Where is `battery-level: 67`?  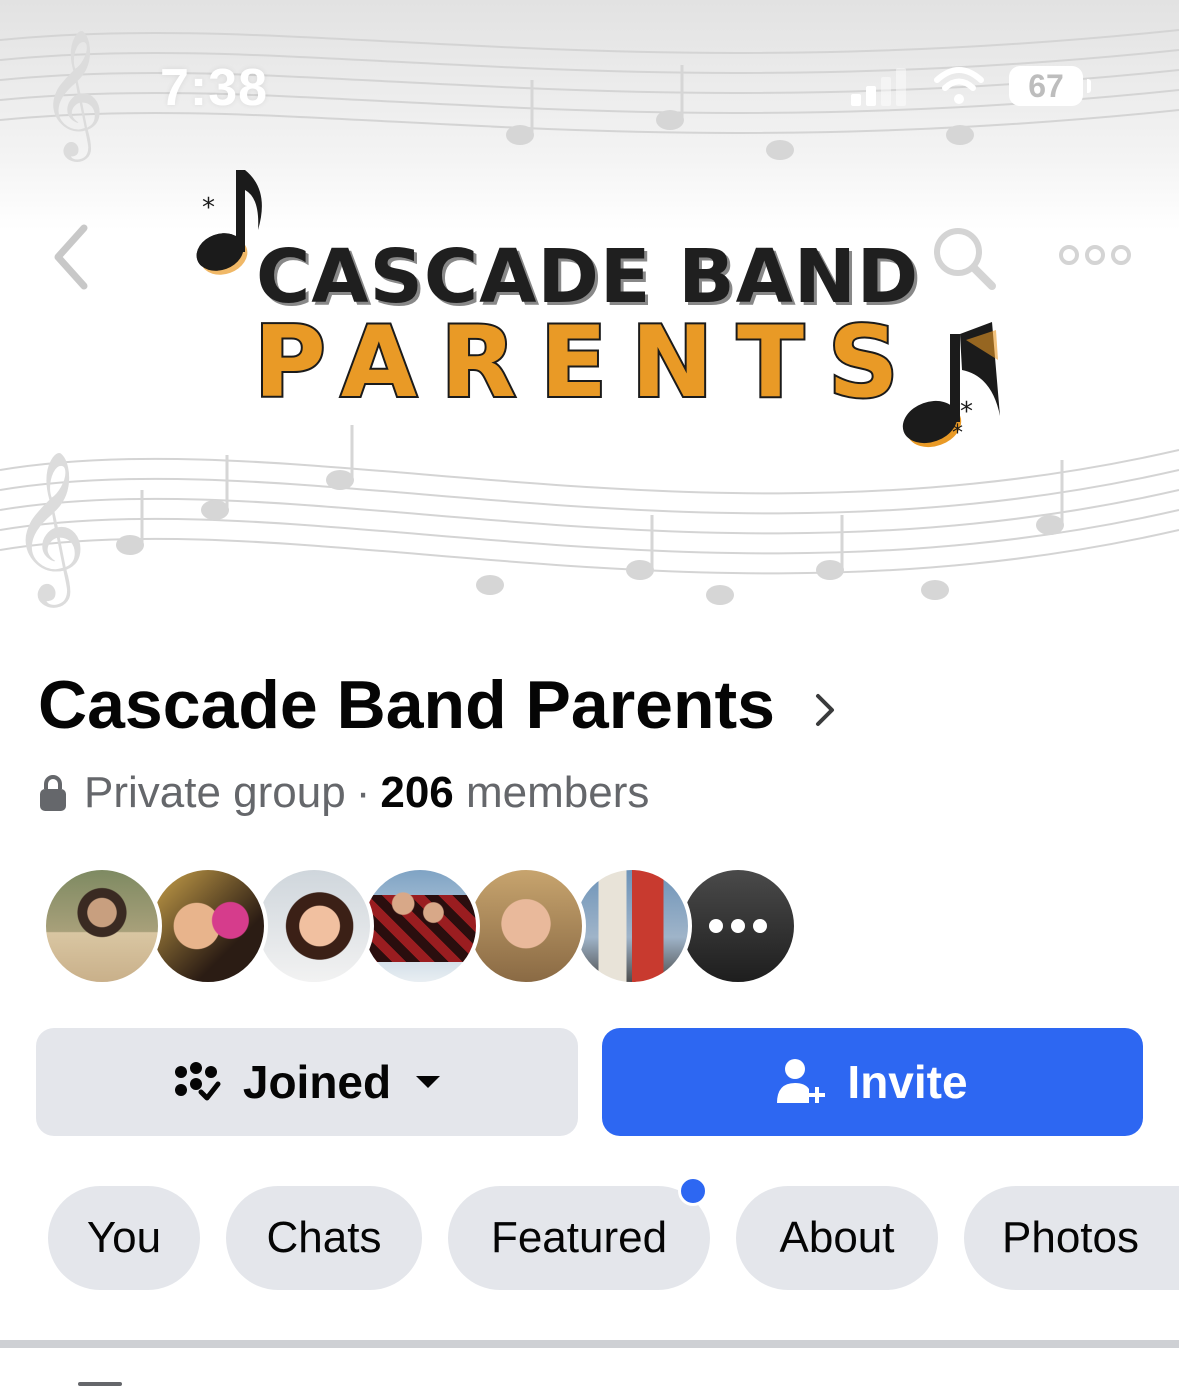
battery-level: 67 is located at coordinates (1046, 85).